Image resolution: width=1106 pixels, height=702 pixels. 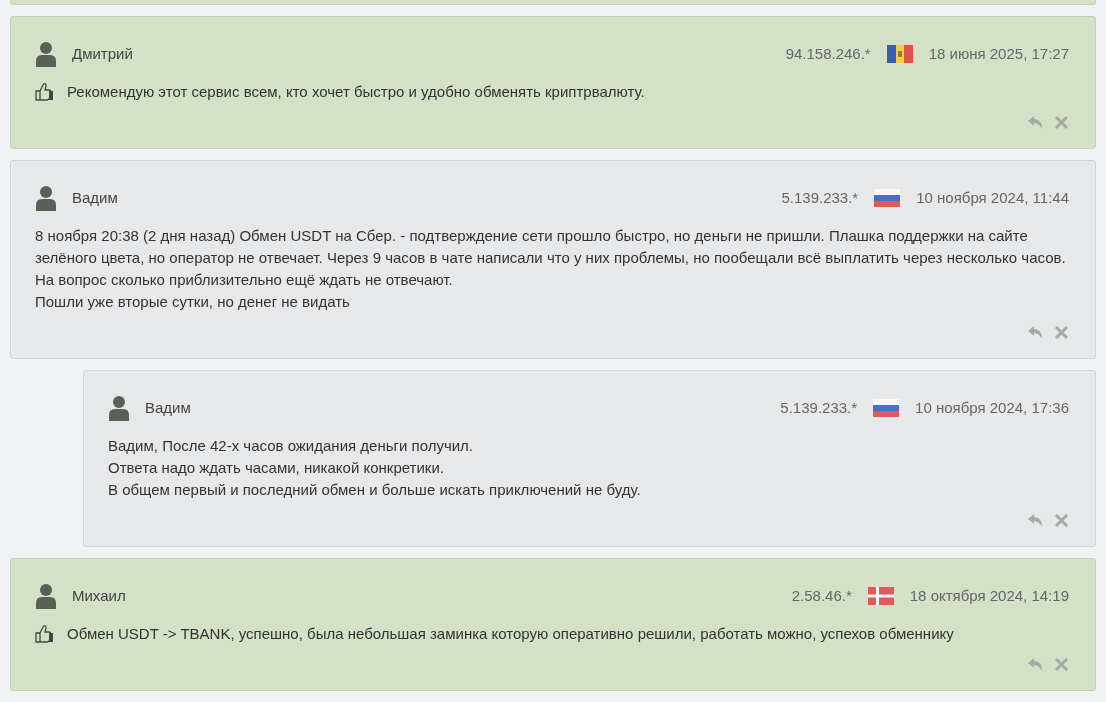 What do you see at coordinates (99, 595) in the screenshot?
I see `author-name: Михаил` at bounding box center [99, 595].